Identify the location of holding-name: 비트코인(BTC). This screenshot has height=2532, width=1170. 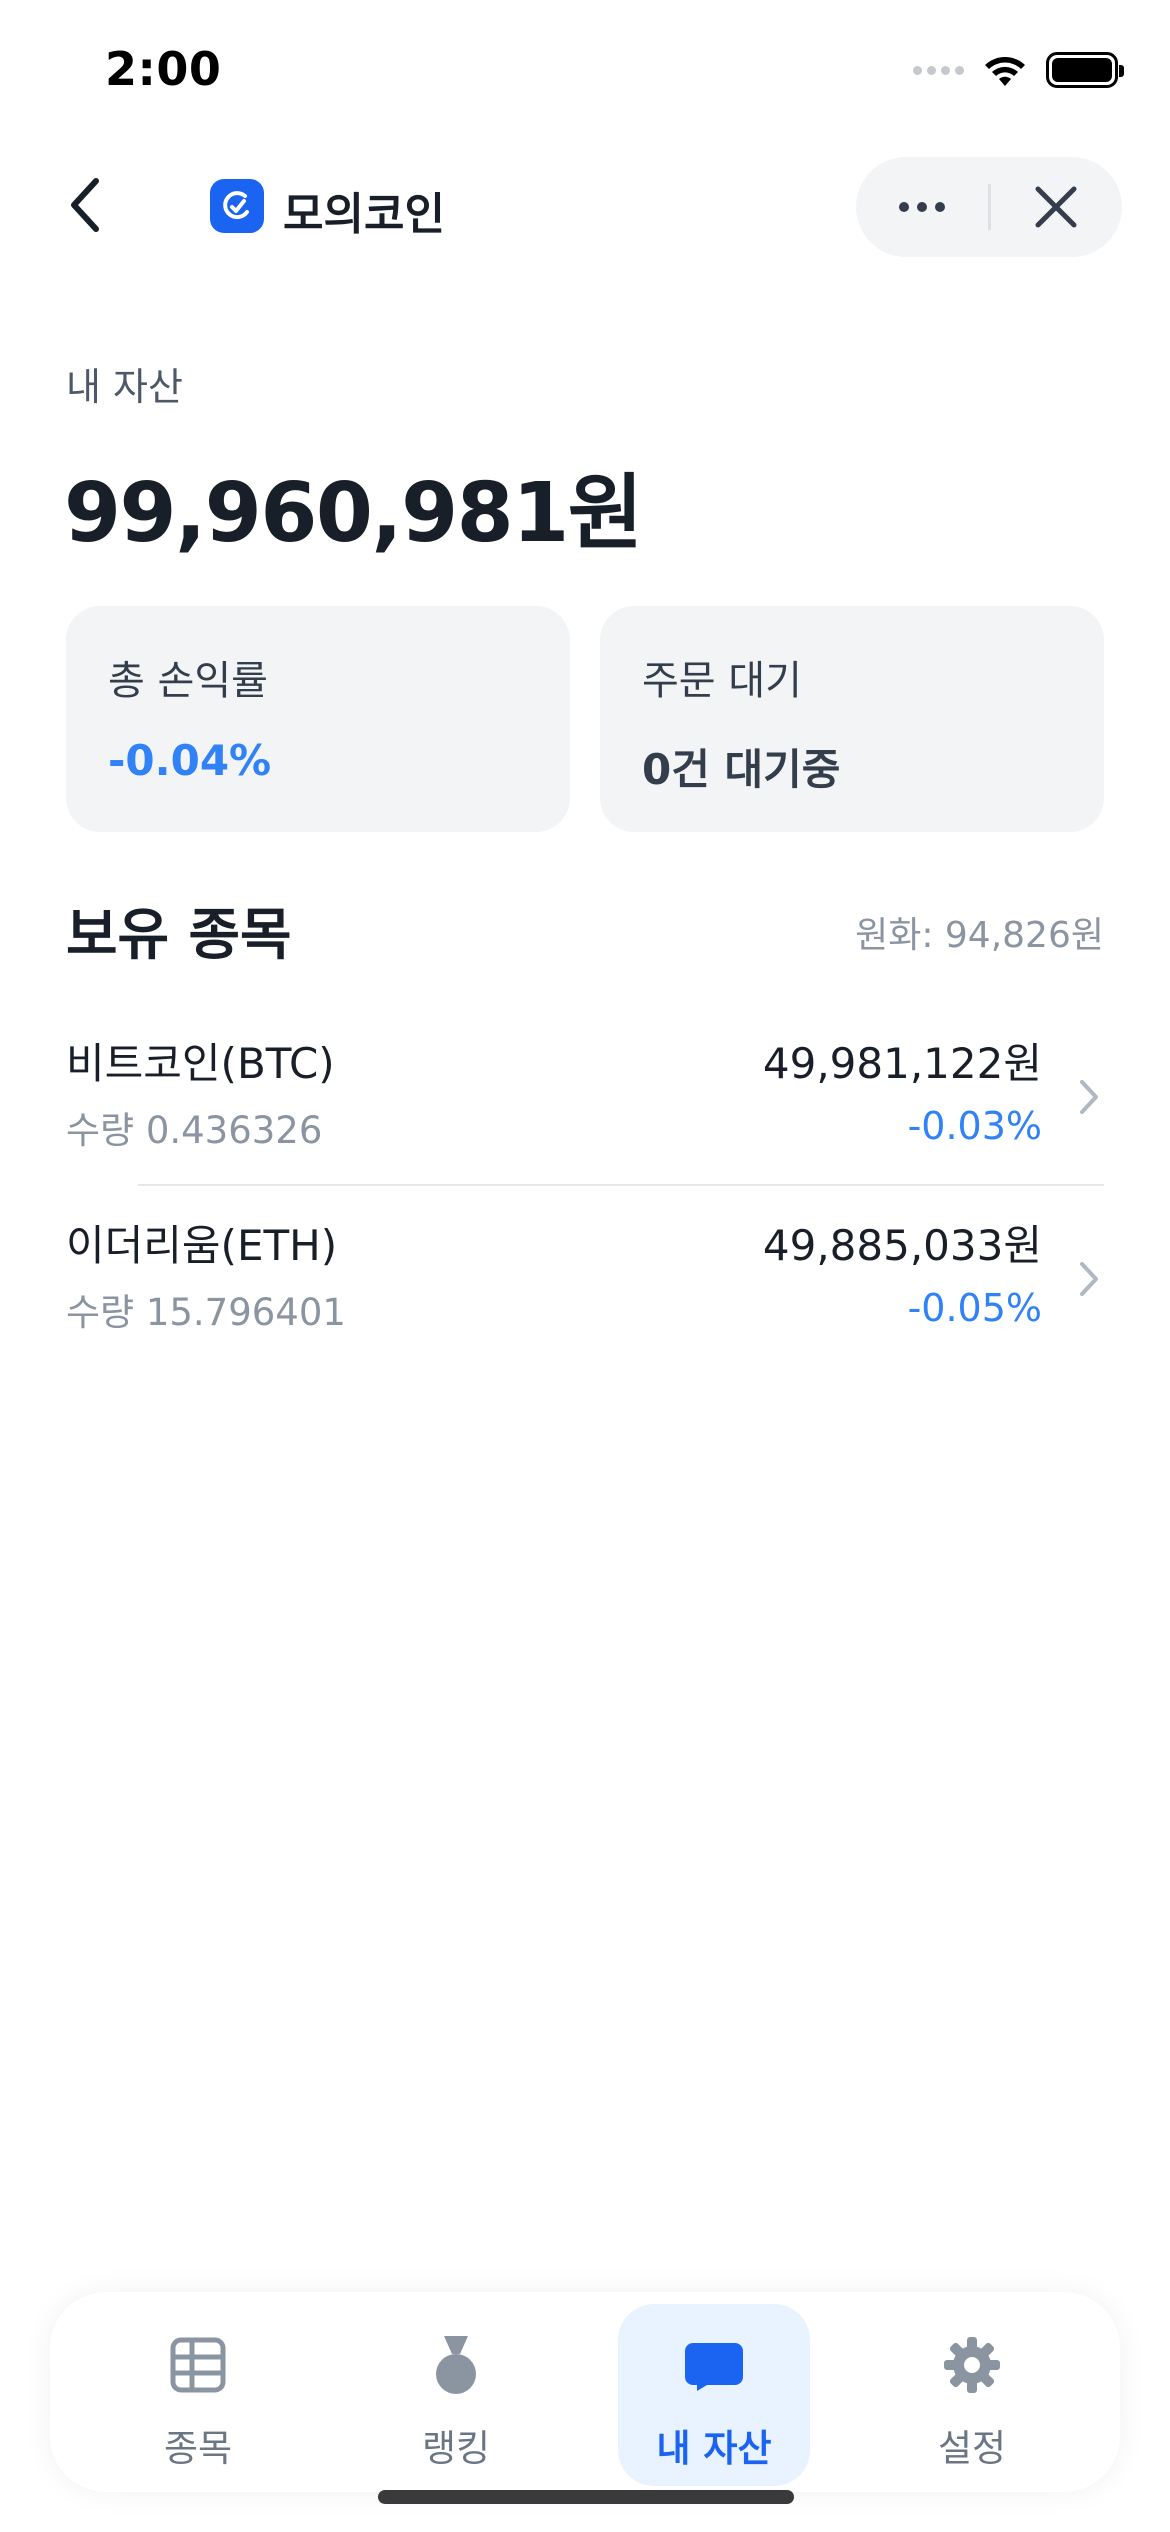
(200, 1063).